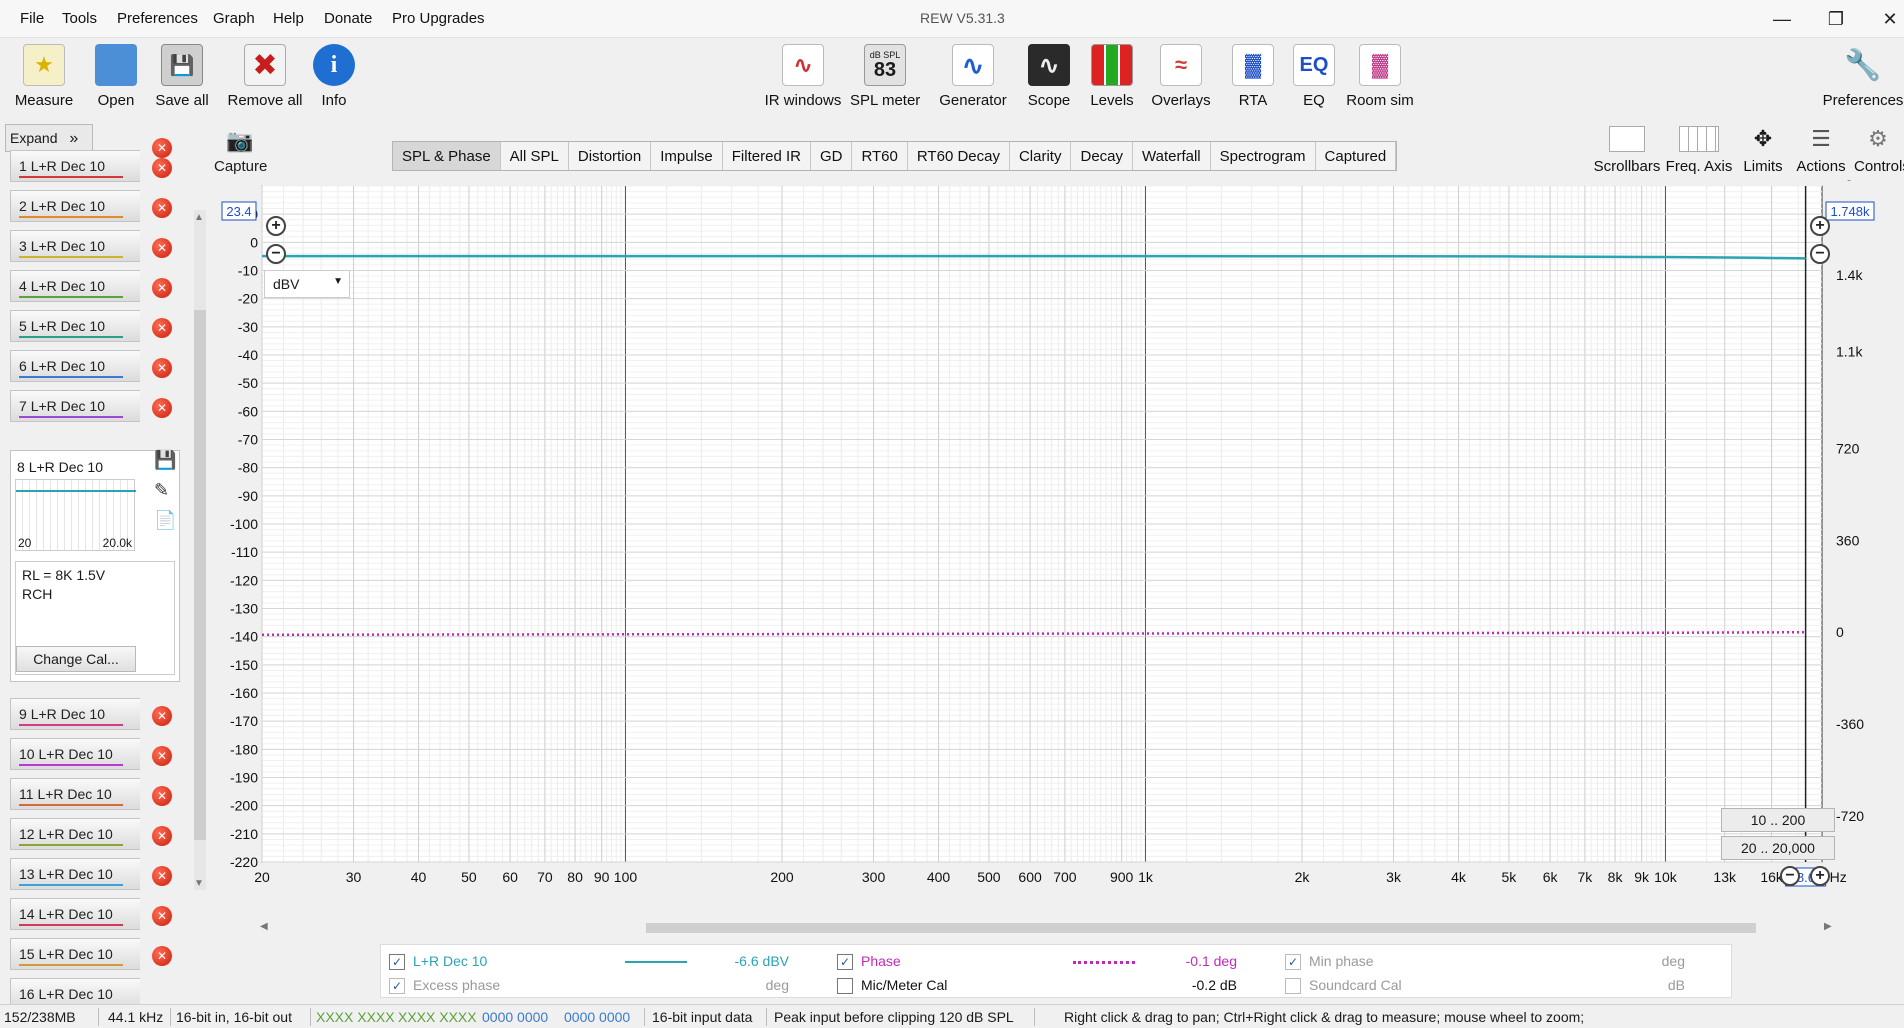  What do you see at coordinates (1836, 19) in the screenshot?
I see `maximize-icon: ❐` at bounding box center [1836, 19].